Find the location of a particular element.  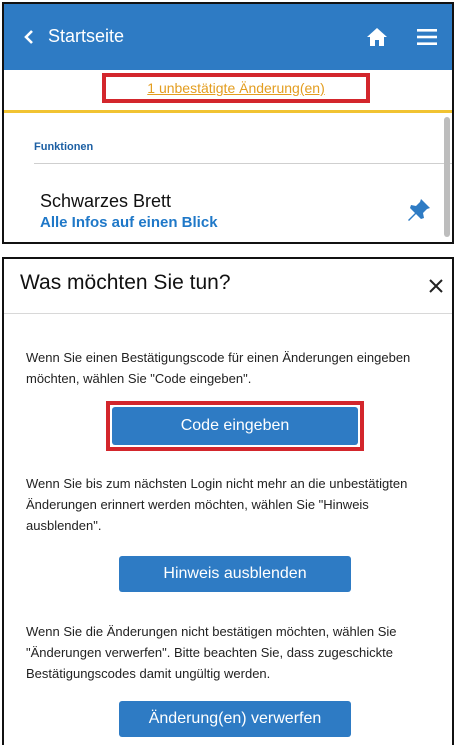

close-icon is located at coordinates (436, 286).